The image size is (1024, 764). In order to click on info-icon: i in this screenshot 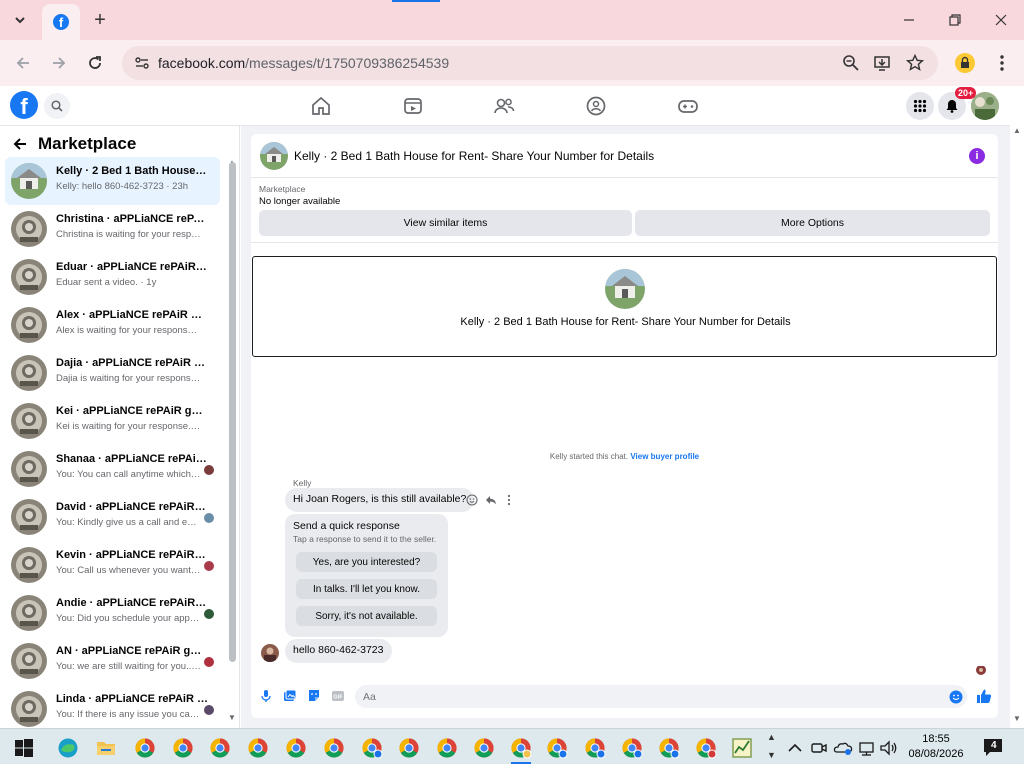, I will do `click(977, 156)`.